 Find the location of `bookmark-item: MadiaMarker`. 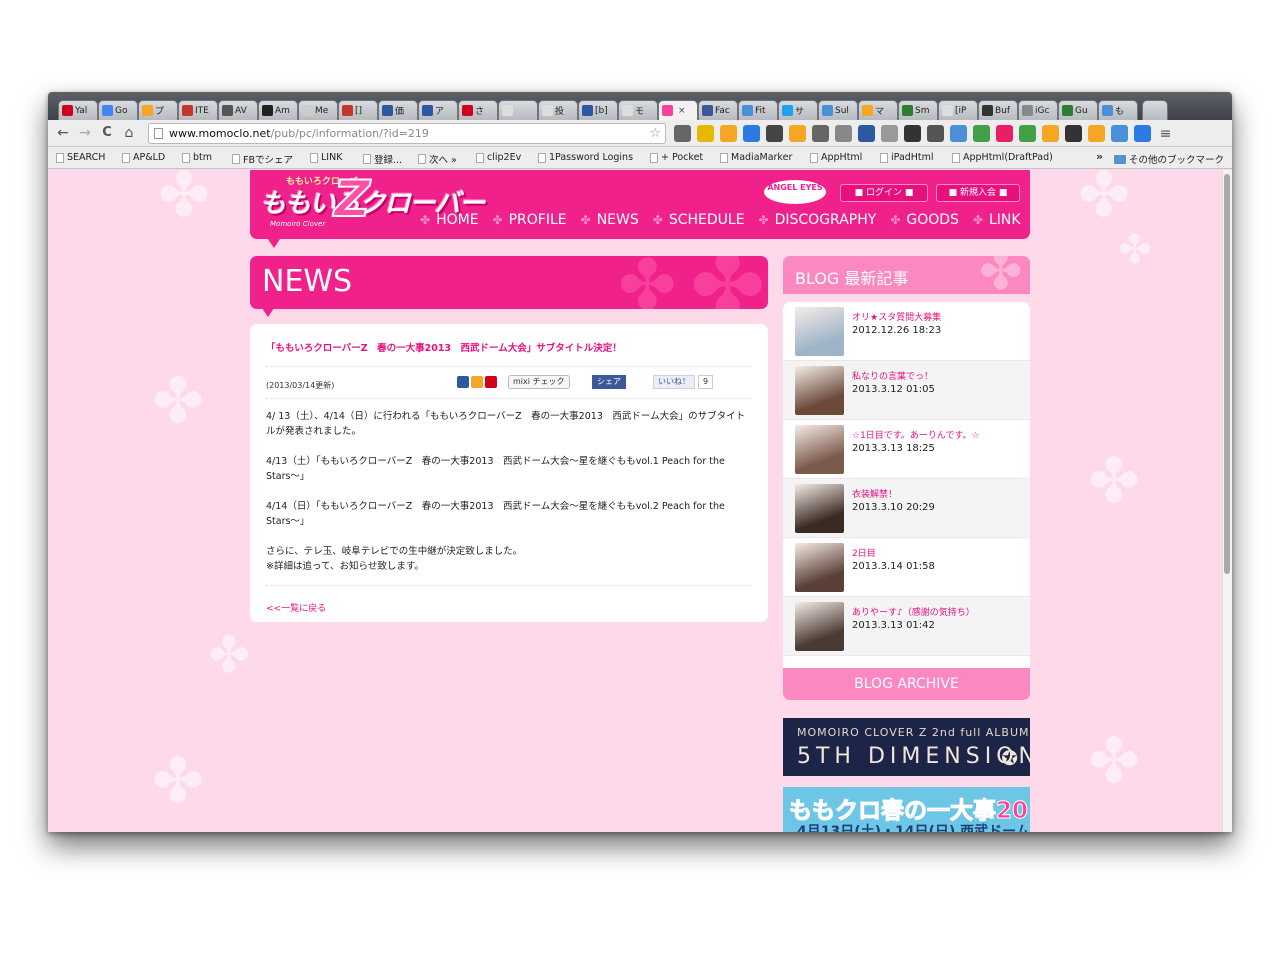

bookmark-item: MadiaMarker is located at coordinates (756, 157).